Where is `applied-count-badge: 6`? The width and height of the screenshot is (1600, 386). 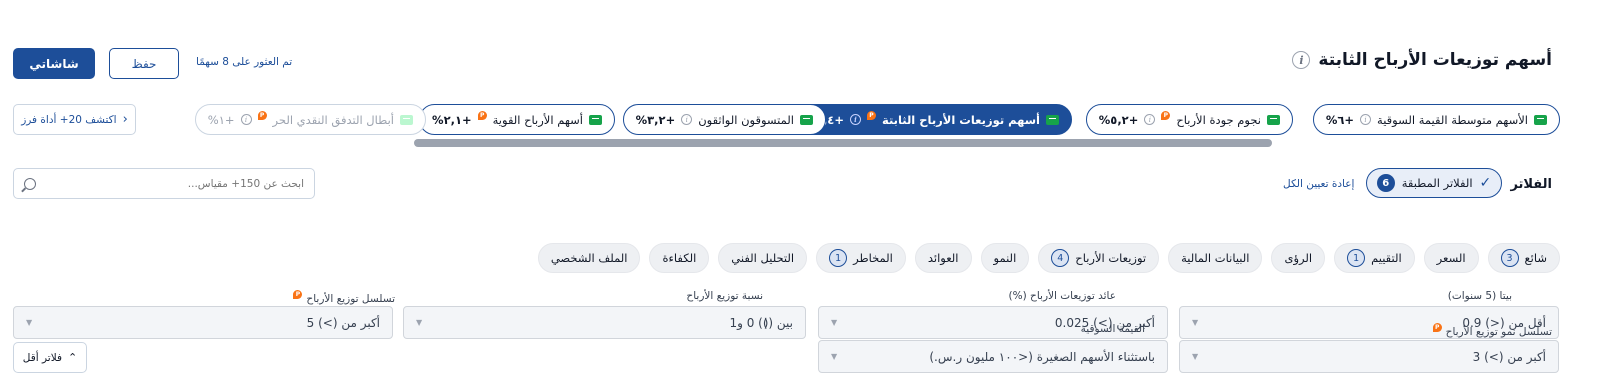
applied-count-badge: 6 is located at coordinates (1385, 183).